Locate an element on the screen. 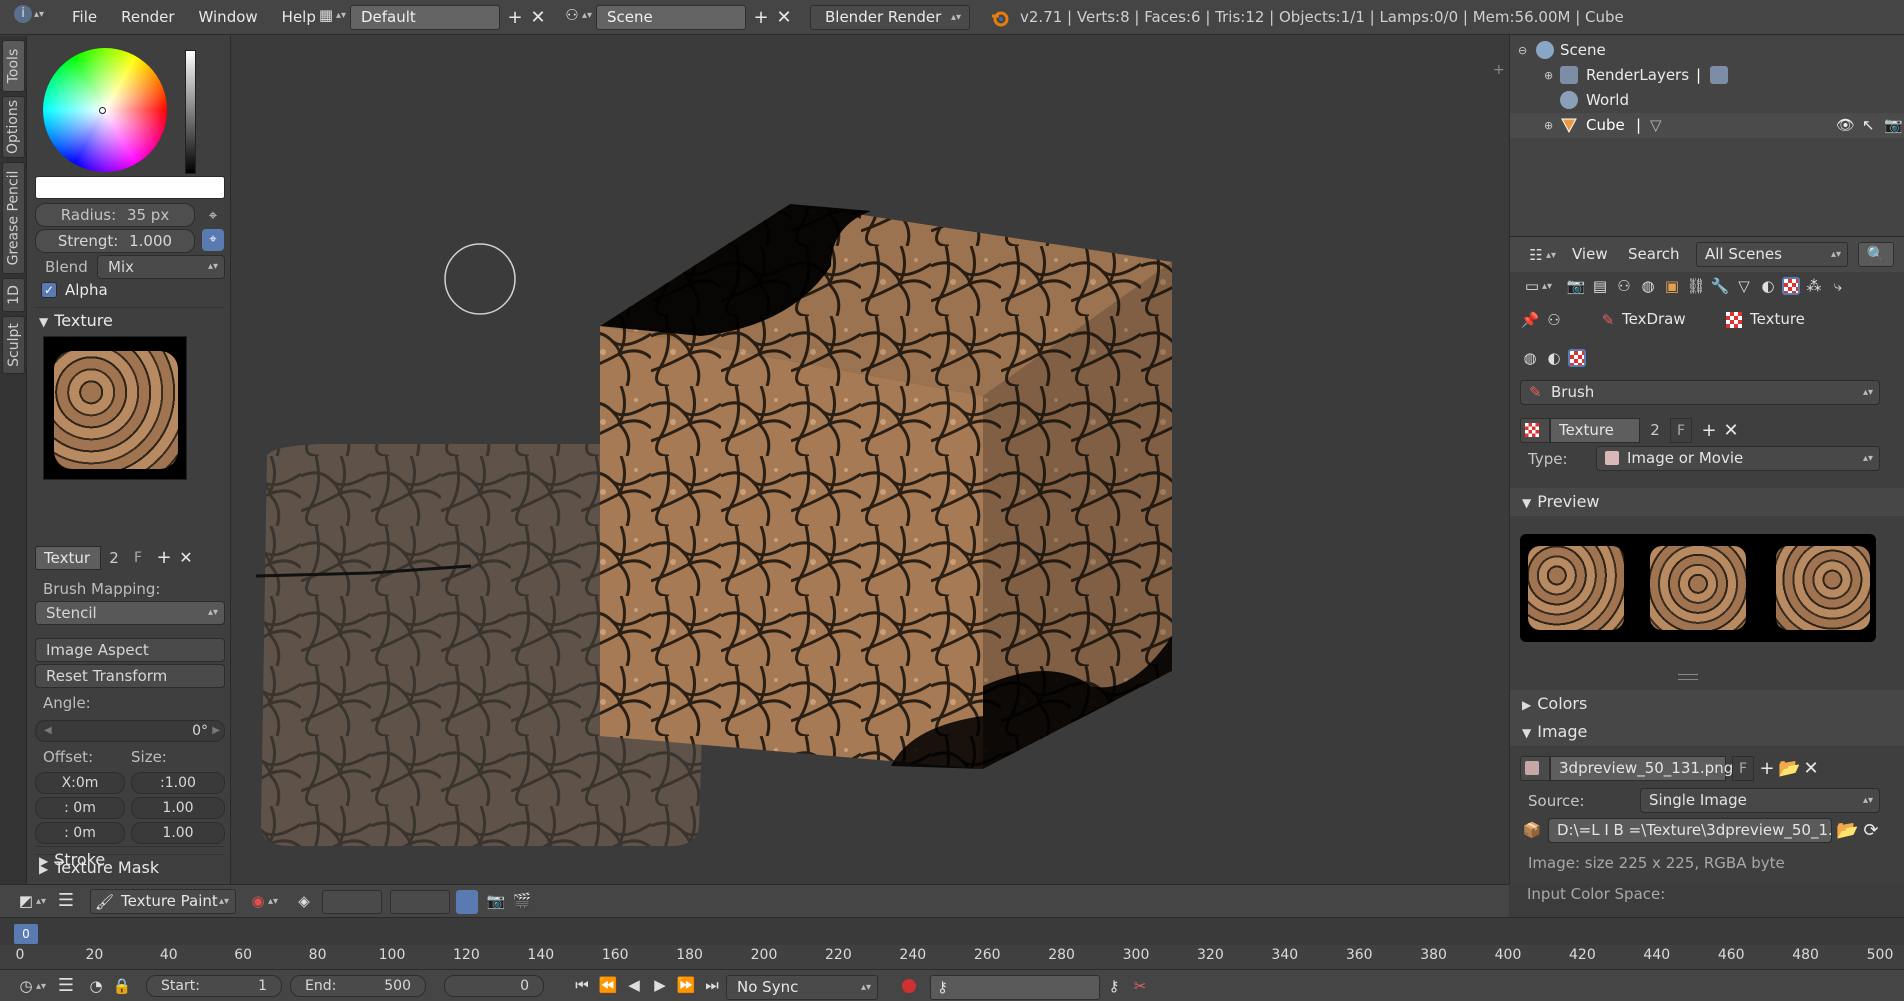  play-icon: ▶ is located at coordinates (660, 985).